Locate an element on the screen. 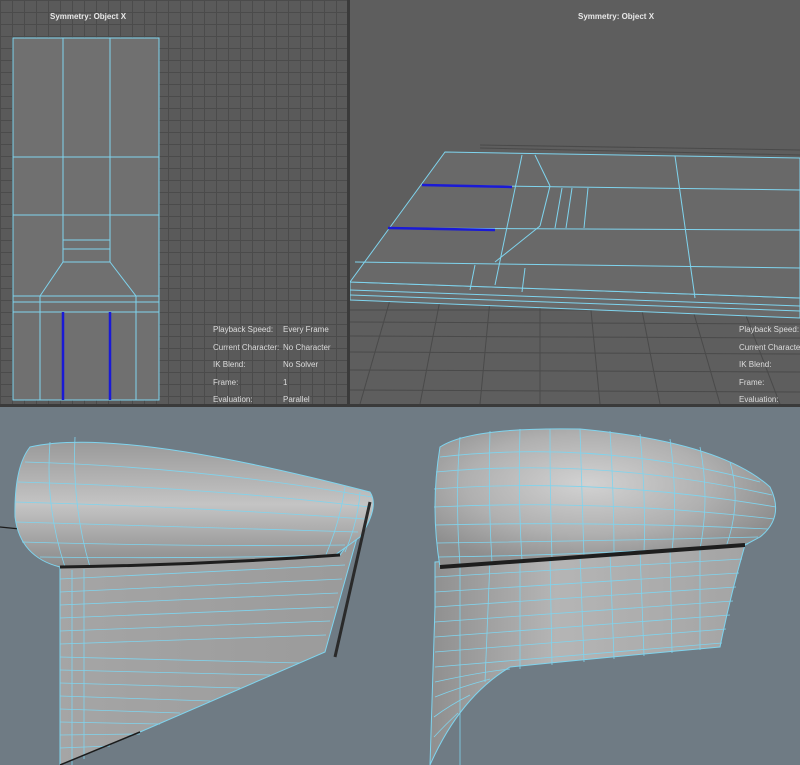 This screenshot has height=765, width=800. hud-row: Playback Speed: Every Frame is located at coordinates (271, 329).